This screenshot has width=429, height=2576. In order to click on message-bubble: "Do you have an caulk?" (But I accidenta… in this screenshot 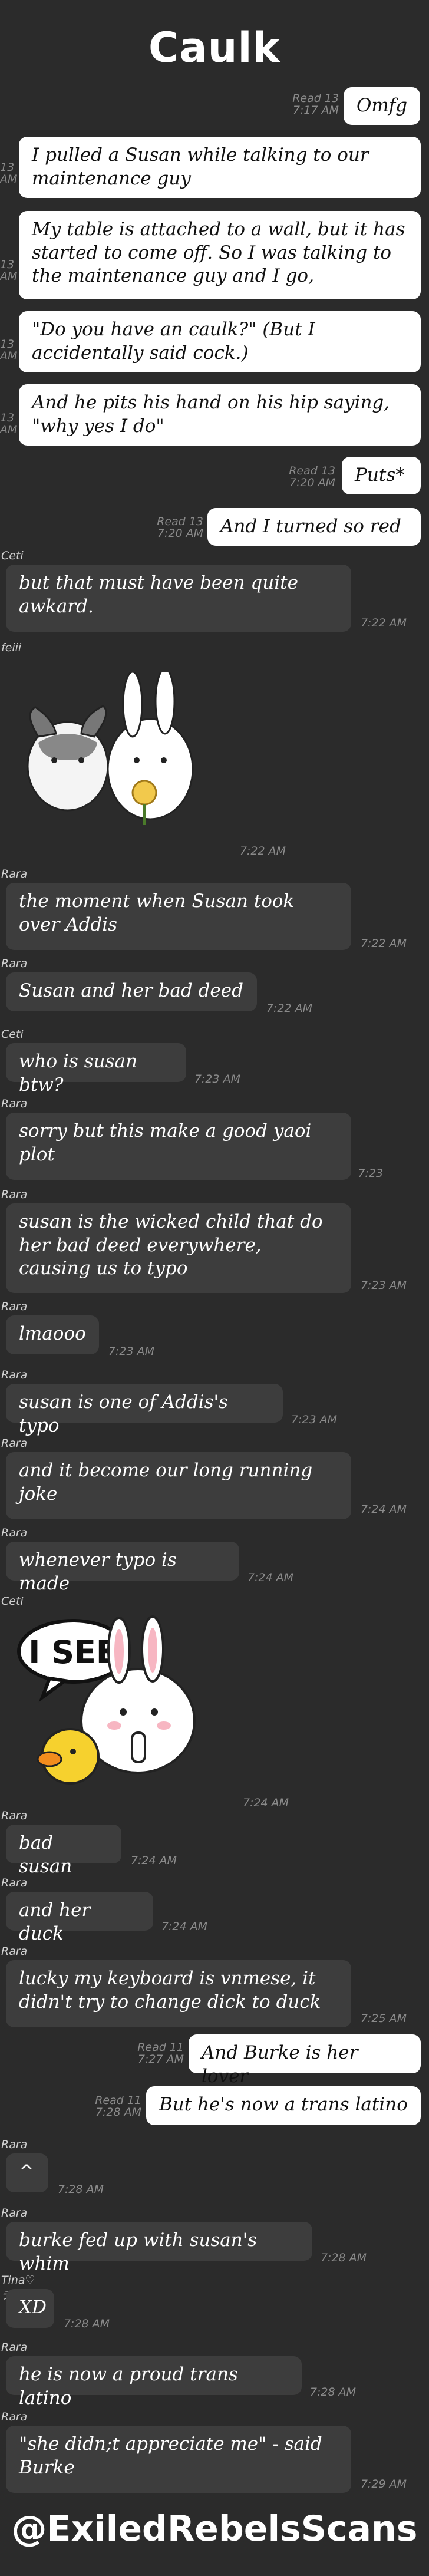, I will do `click(220, 341)`.